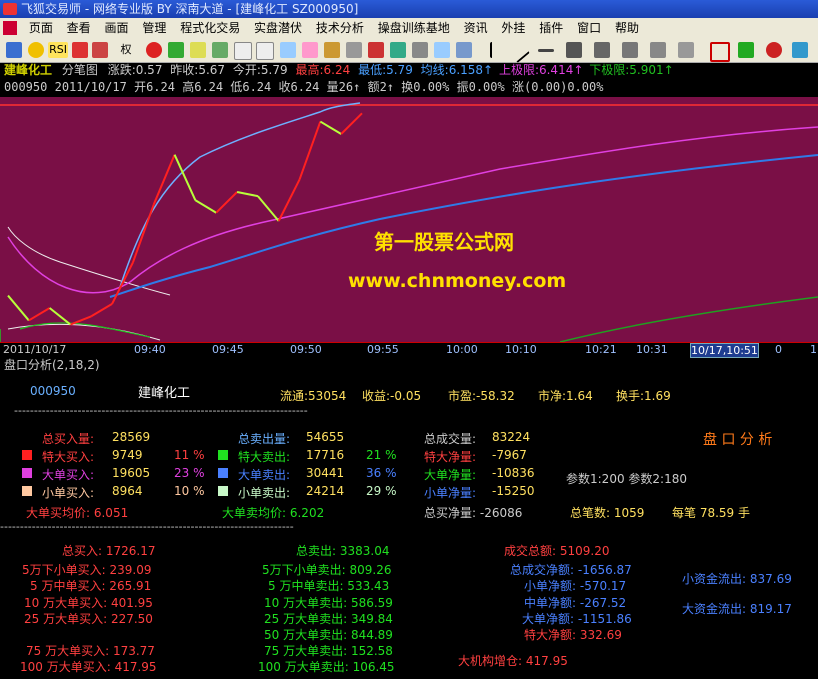 This screenshot has height=679, width=818. What do you see at coordinates (354, 50) in the screenshot?
I see `tool-icon` at bounding box center [354, 50].